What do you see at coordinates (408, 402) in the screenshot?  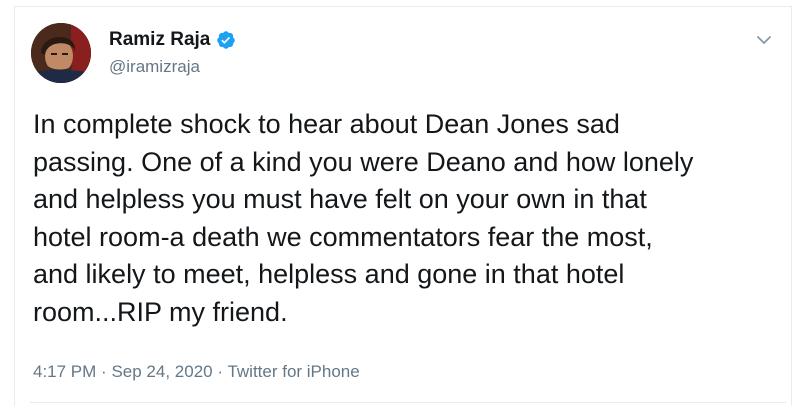 I see `divider` at bounding box center [408, 402].